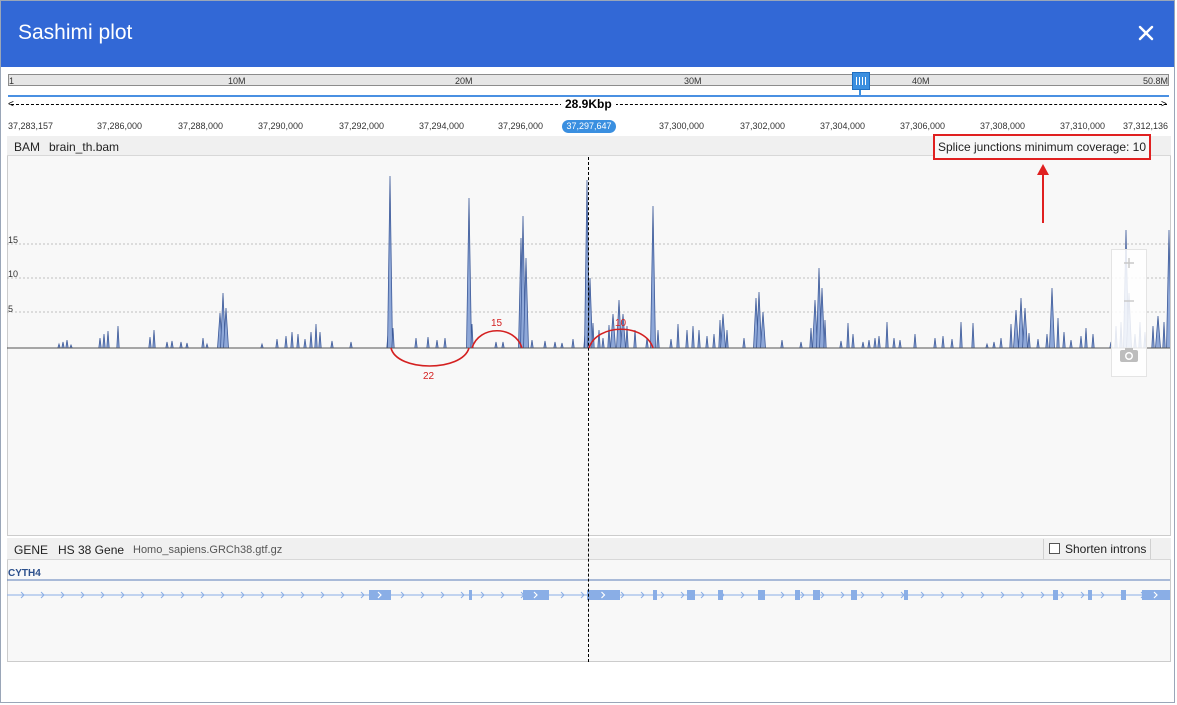  I want to click on span-left-arrow-icon: <, so click(11, 104).